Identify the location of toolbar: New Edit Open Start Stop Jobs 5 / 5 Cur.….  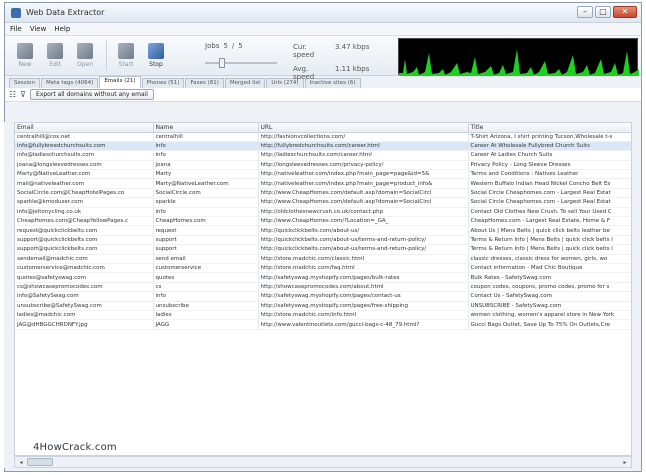
(323, 58).